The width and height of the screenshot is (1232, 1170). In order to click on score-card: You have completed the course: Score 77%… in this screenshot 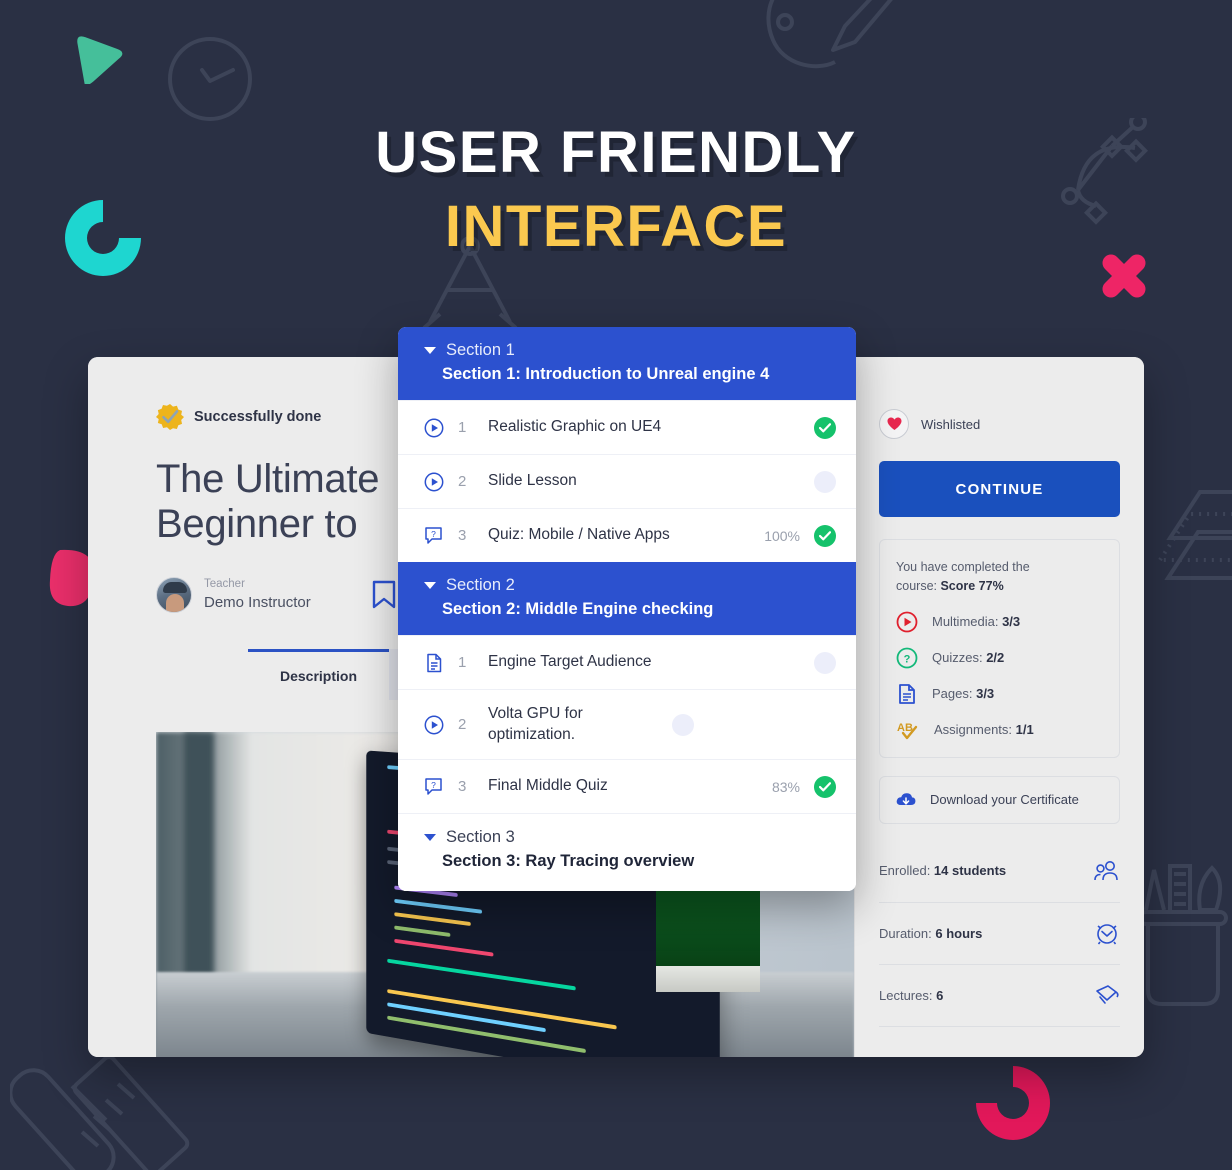, I will do `click(999, 648)`.